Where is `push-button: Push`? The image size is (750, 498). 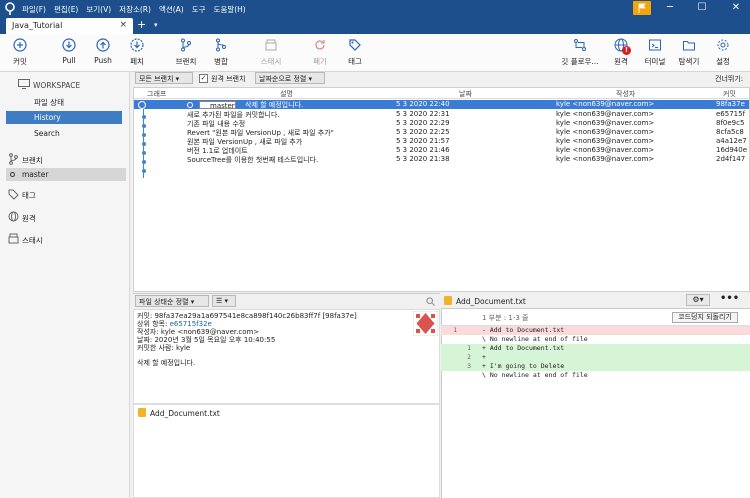 push-button: Push is located at coordinates (103, 51).